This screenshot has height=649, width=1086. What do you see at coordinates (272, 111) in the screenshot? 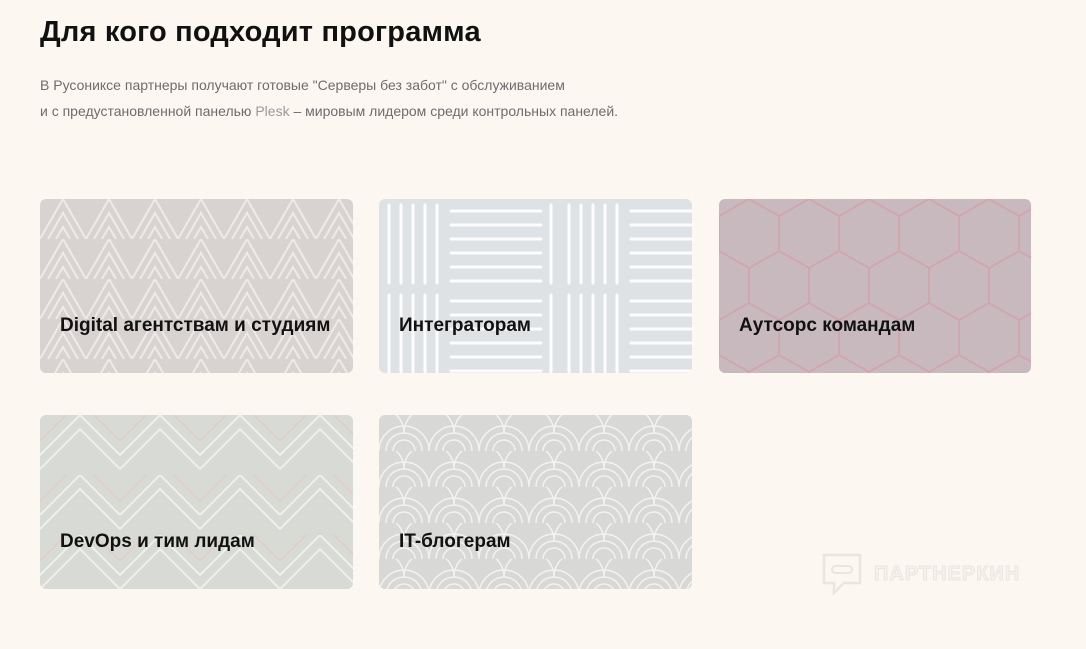
I see `plesk-mention: Plesk` at bounding box center [272, 111].